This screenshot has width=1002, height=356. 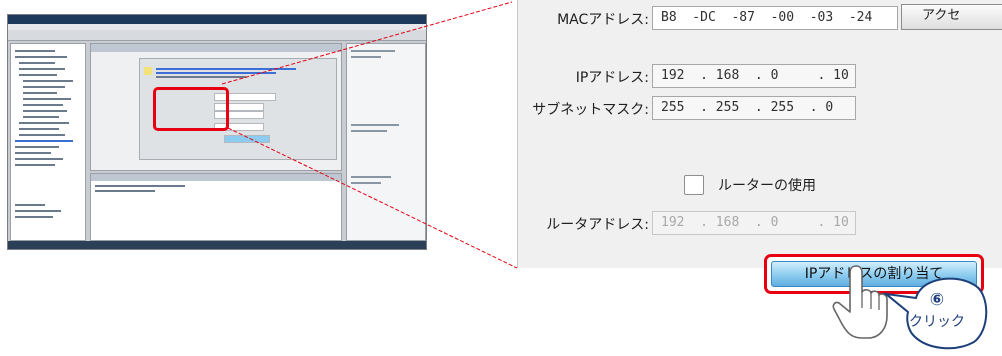 I want to click on accessible-devices-button: アクセ, so click(x=951, y=17).